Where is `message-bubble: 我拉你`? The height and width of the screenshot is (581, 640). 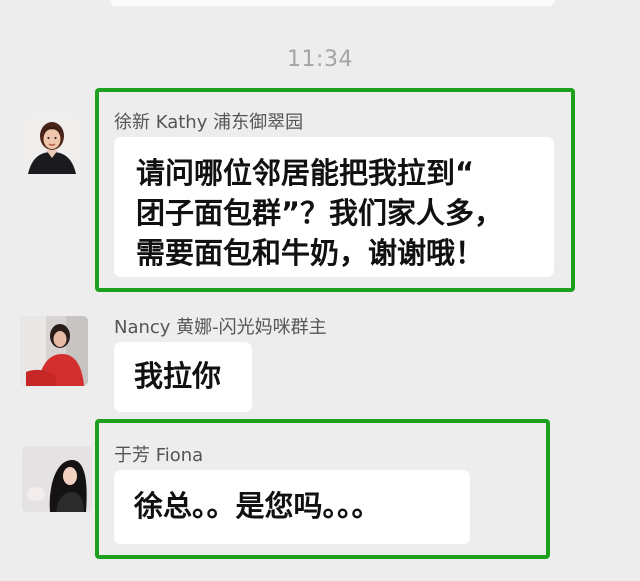 message-bubble: 我拉你 is located at coordinates (183, 377).